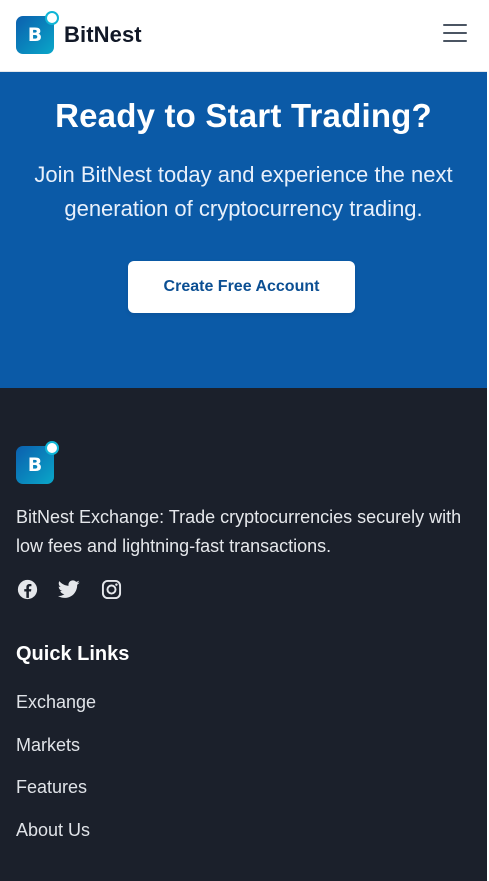 The height and width of the screenshot is (881, 489). What do you see at coordinates (27, 589) in the screenshot?
I see `facebook-icon` at bounding box center [27, 589].